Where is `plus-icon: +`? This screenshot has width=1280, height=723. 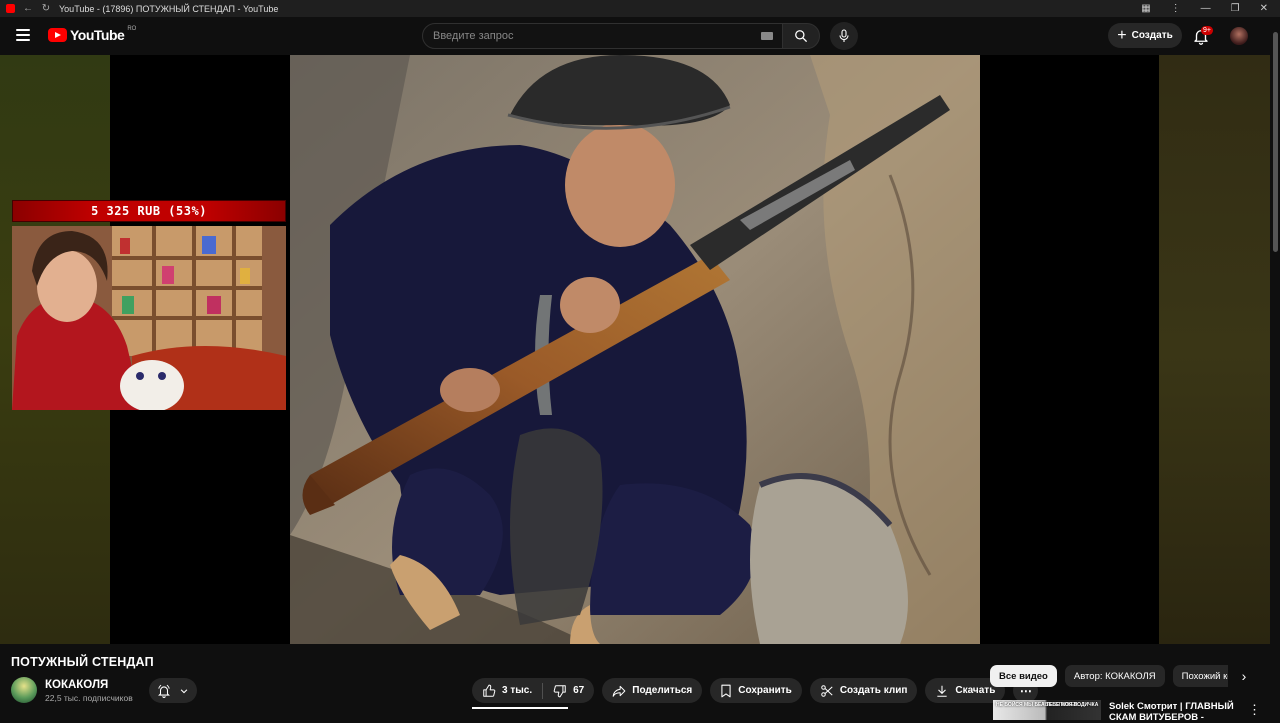 plus-icon: + is located at coordinates (1122, 35).